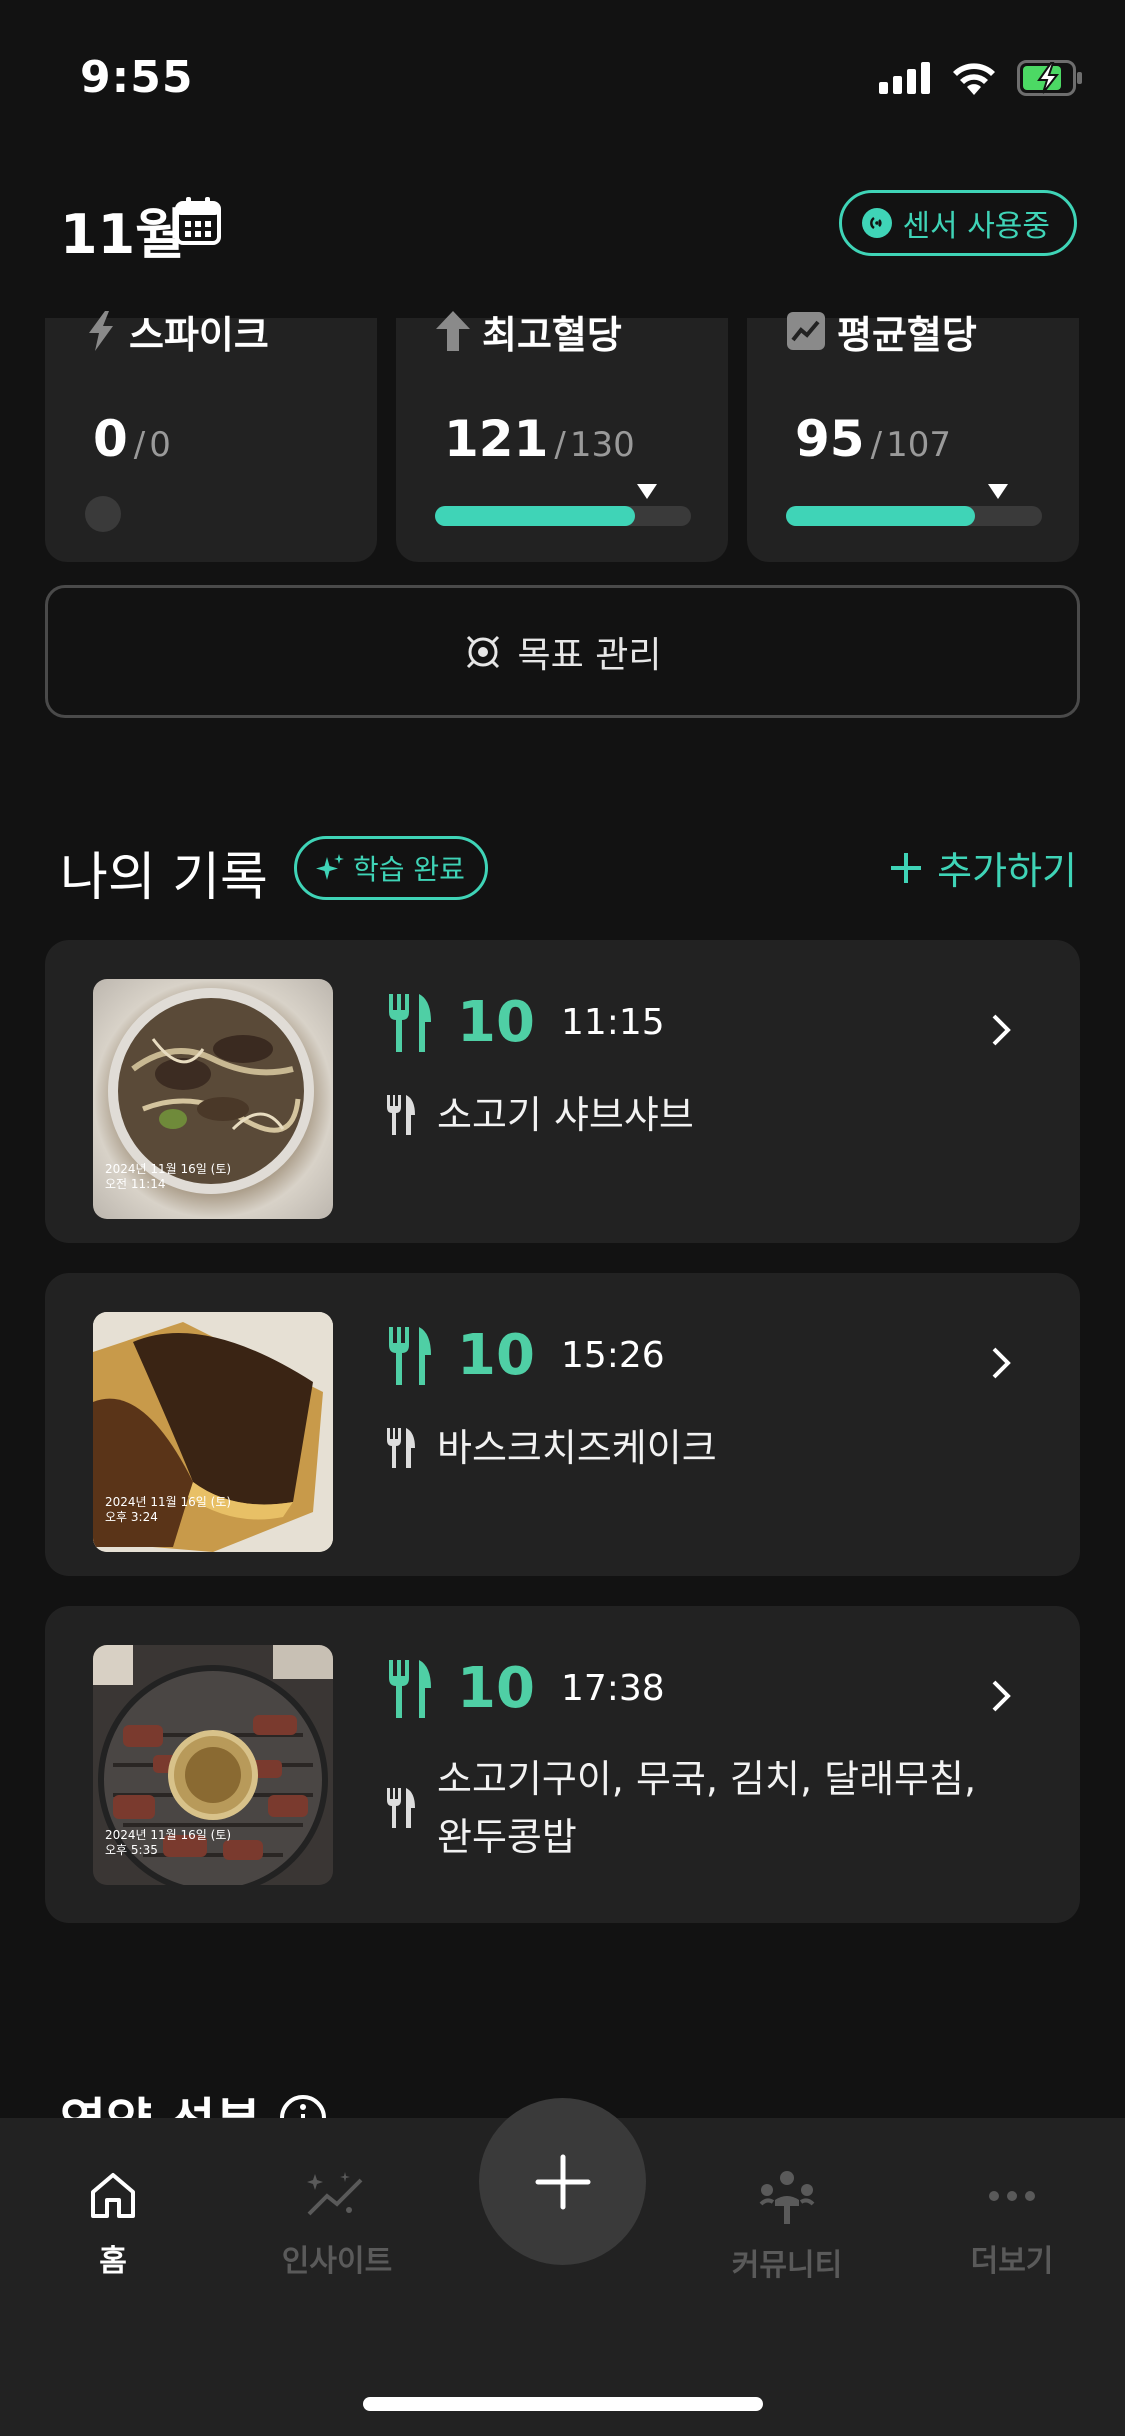  I want to click on tab-community: 커뮤니티, so click(787, 2227).